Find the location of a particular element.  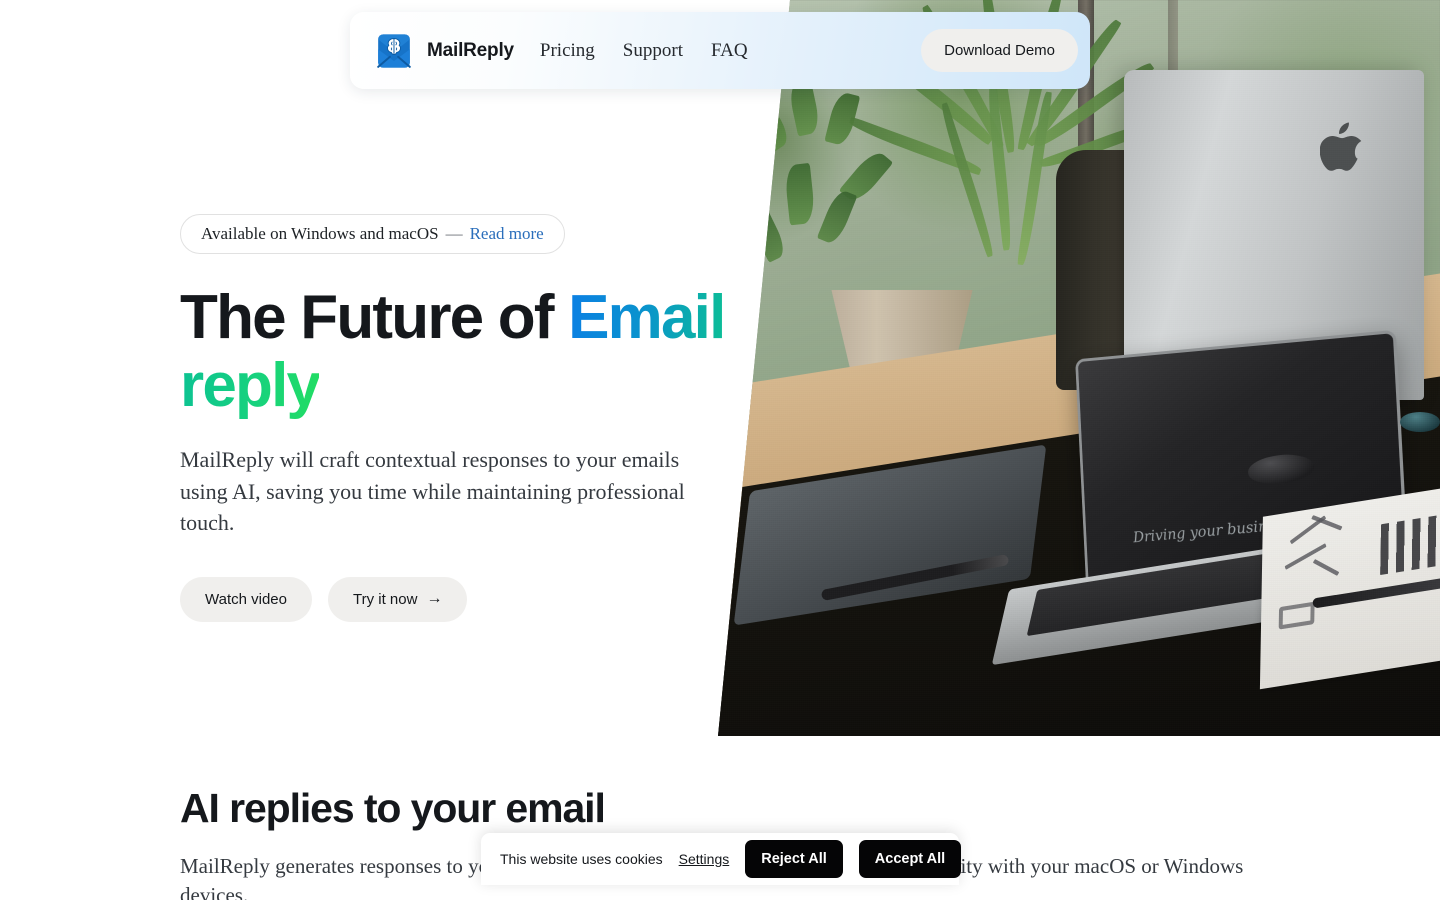

download-demo-button: Download Demo is located at coordinates (999, 50).